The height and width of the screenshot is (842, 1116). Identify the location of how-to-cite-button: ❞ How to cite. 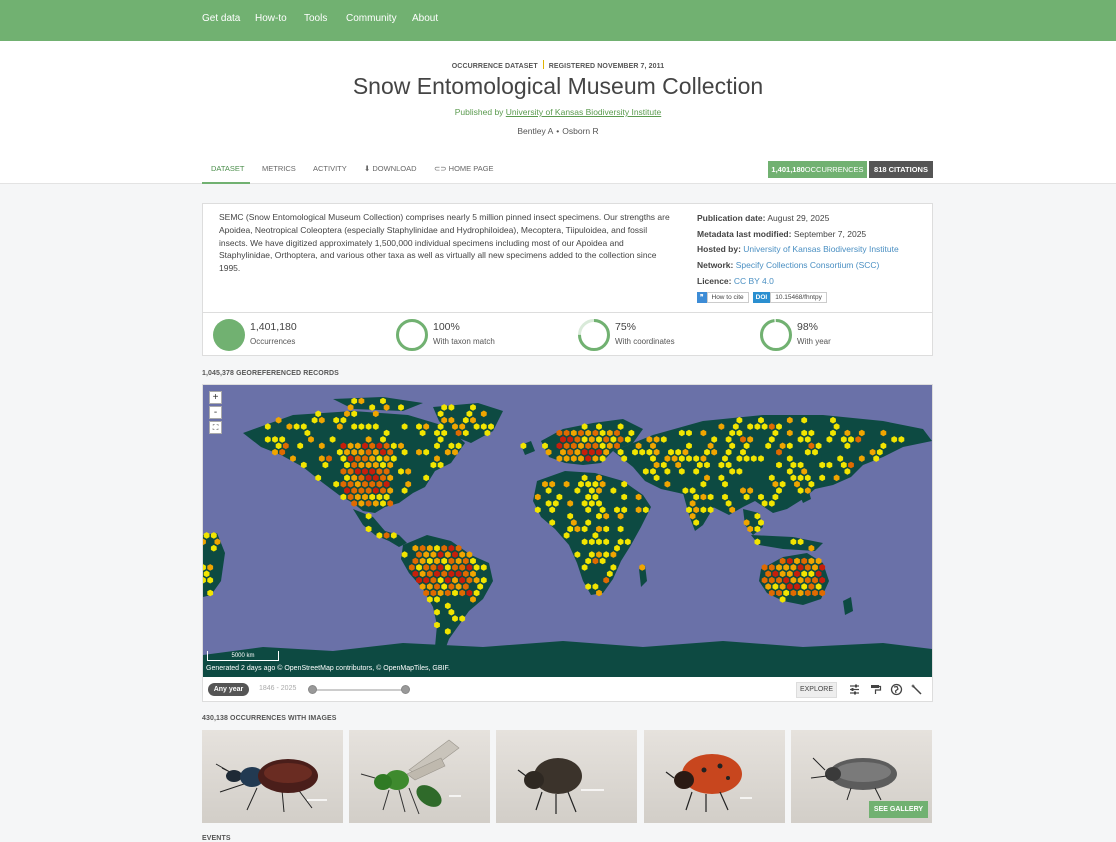
(723, 297).